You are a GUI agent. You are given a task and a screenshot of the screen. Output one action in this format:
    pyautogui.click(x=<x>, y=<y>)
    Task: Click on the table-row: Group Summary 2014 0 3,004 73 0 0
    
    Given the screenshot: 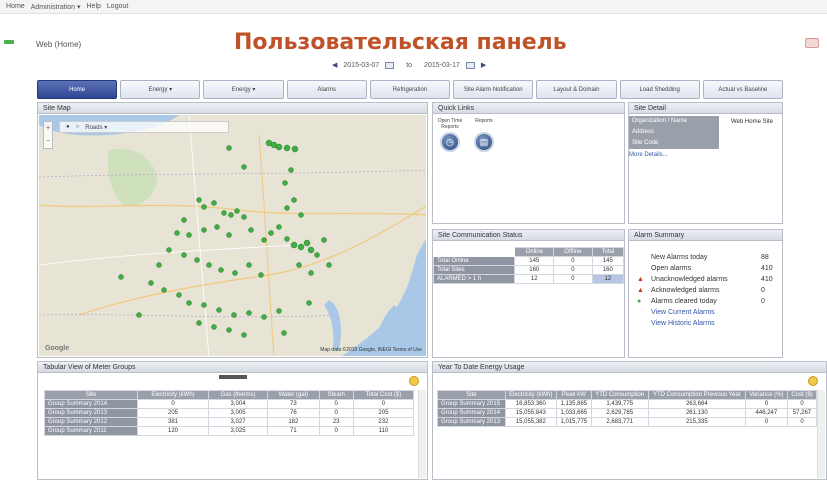 What is the action you would take?
    pyautogui.click(x=229, y=404)
    